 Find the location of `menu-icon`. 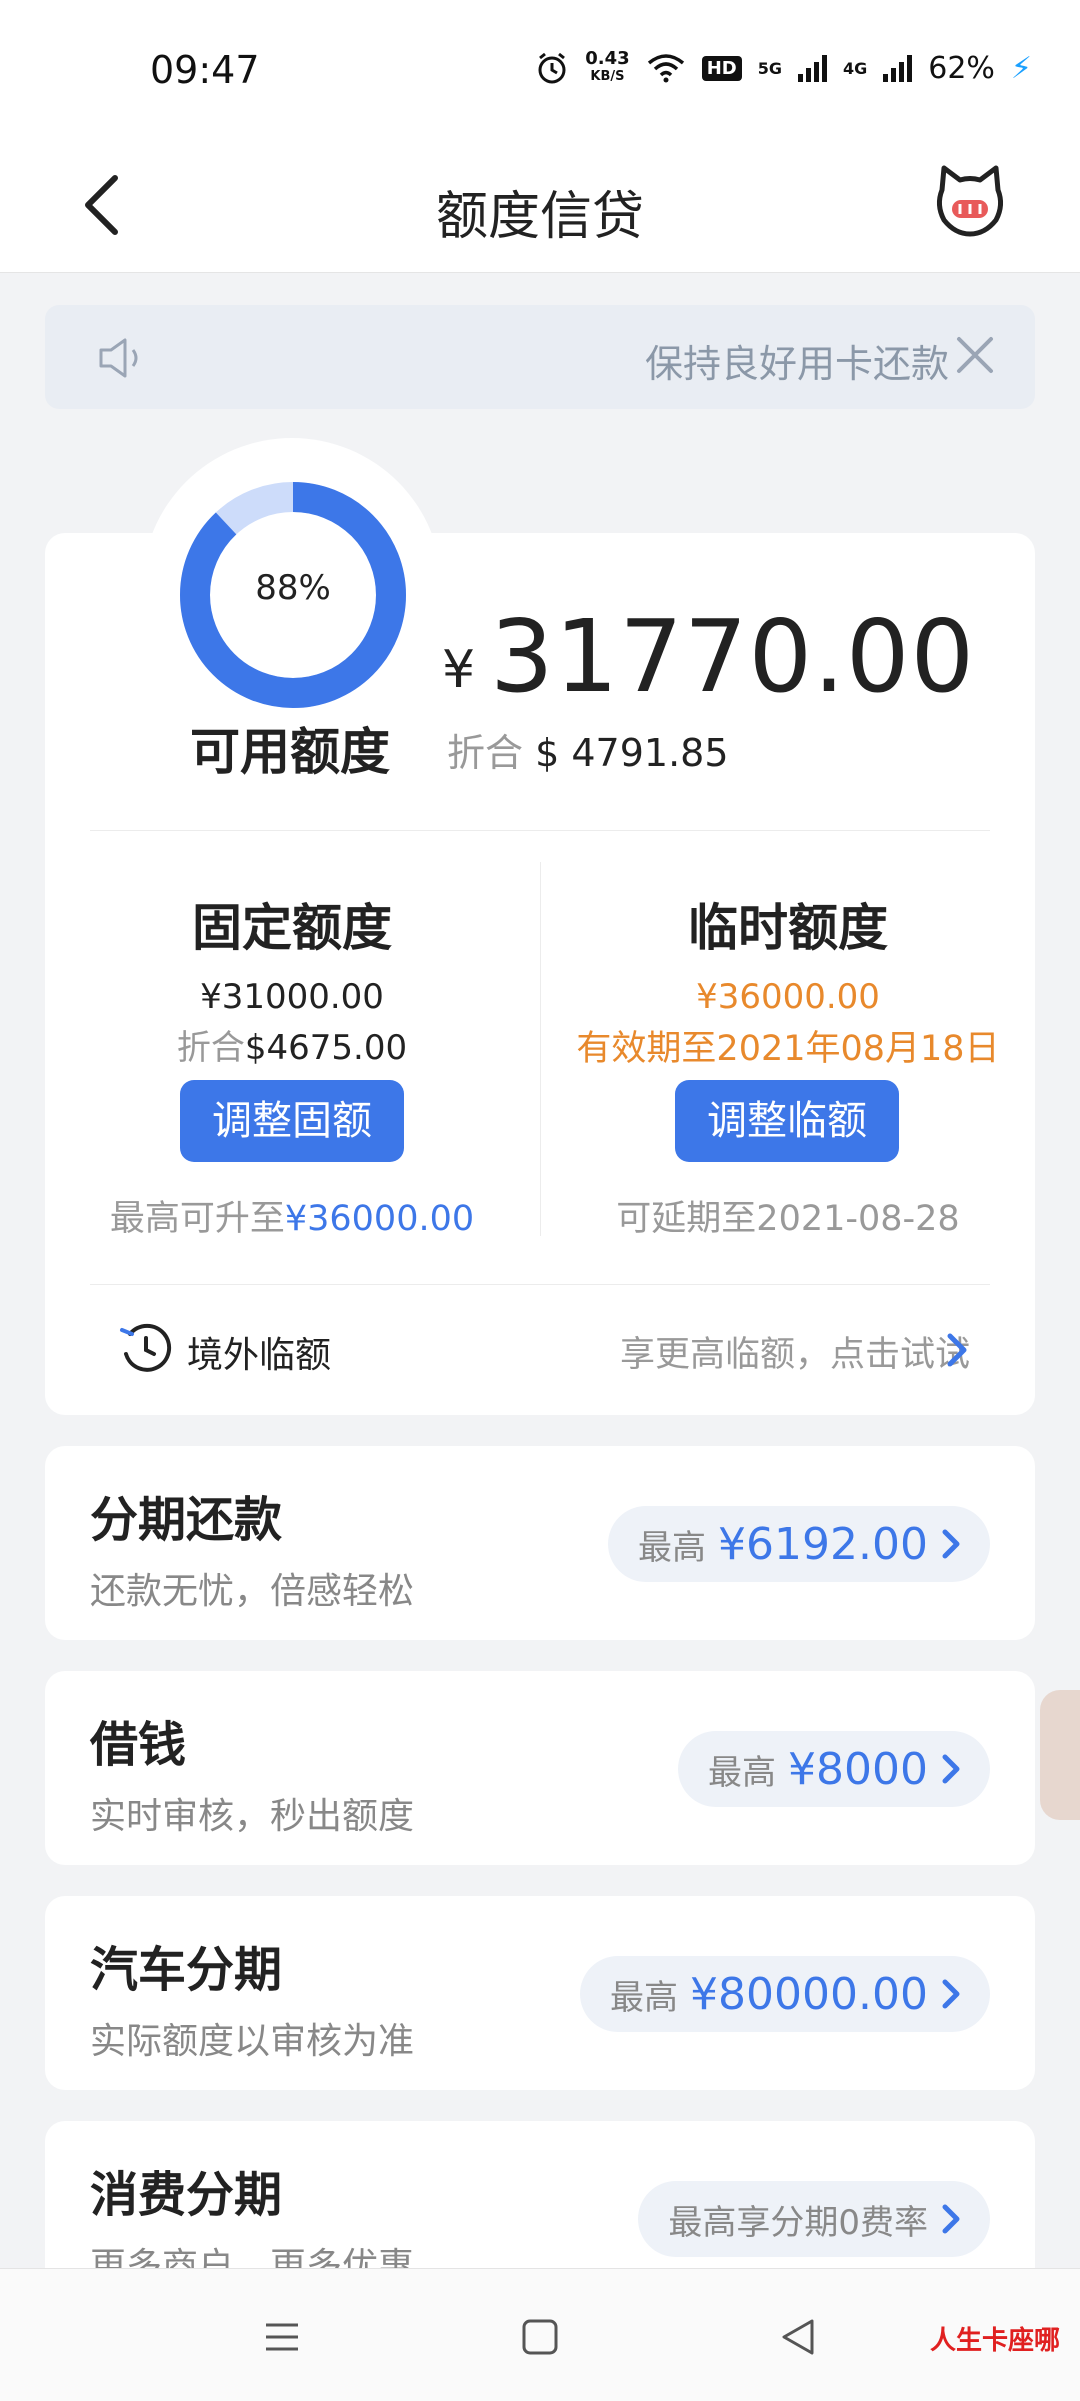

menu-icon is located at coordinates (282, 2337).